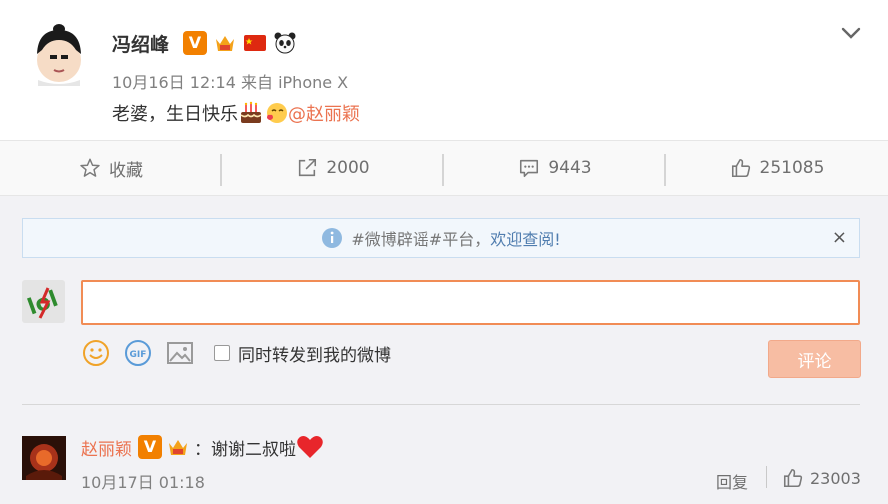 The image size is (888, 504). I want to click on birthday-cake-emoji, so click(251, 112).